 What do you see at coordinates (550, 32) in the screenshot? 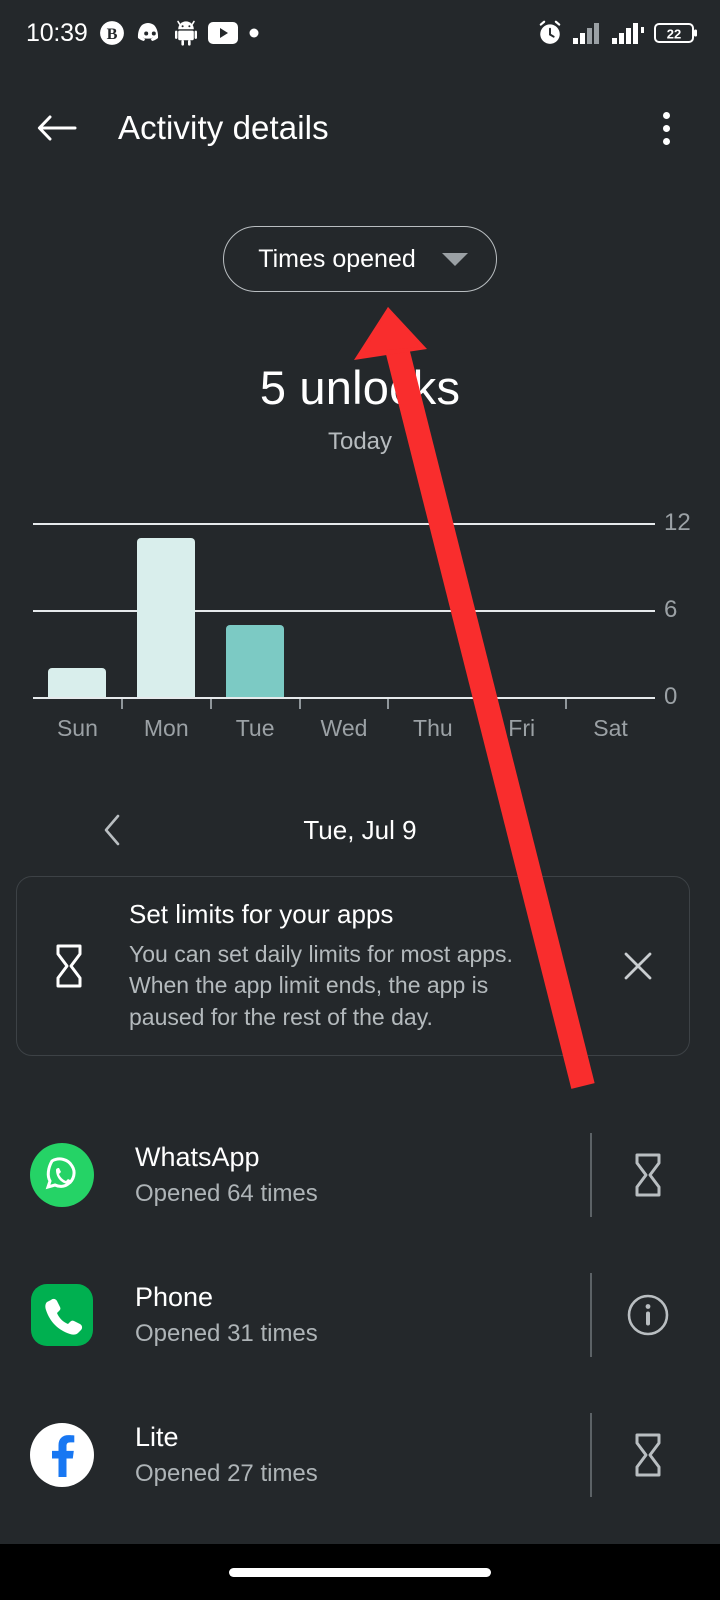
I see `alarm-icon` at bounding box center [550, 32].